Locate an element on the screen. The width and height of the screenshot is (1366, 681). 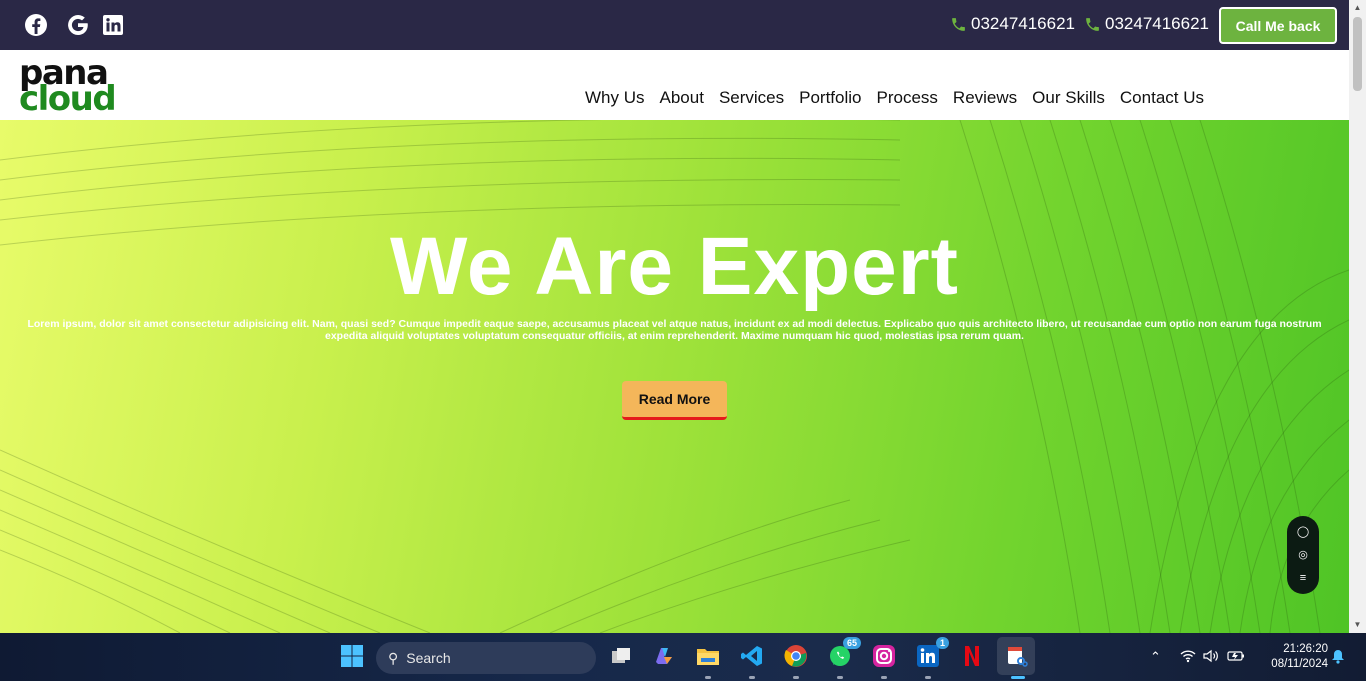
nav-about: About is located at coordinates (682, 98).